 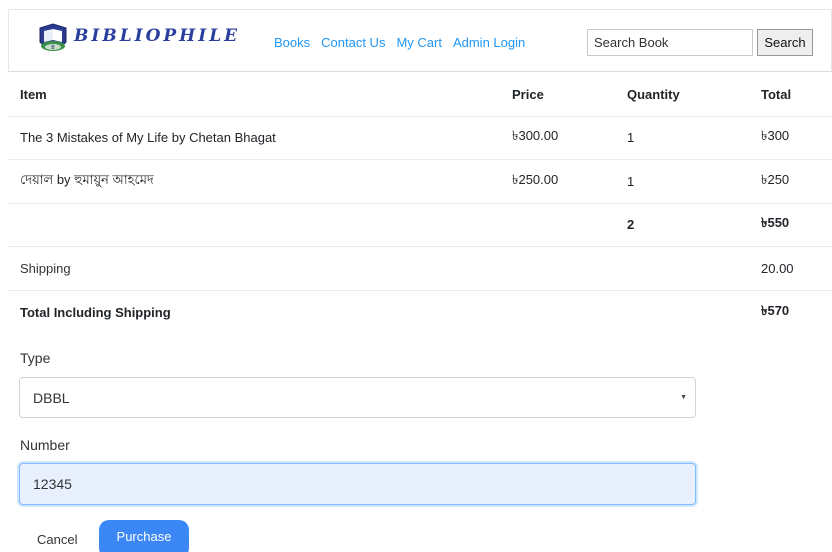 I want to click on payment-type-select: DBBL ▼, so click(x=357, y=397).